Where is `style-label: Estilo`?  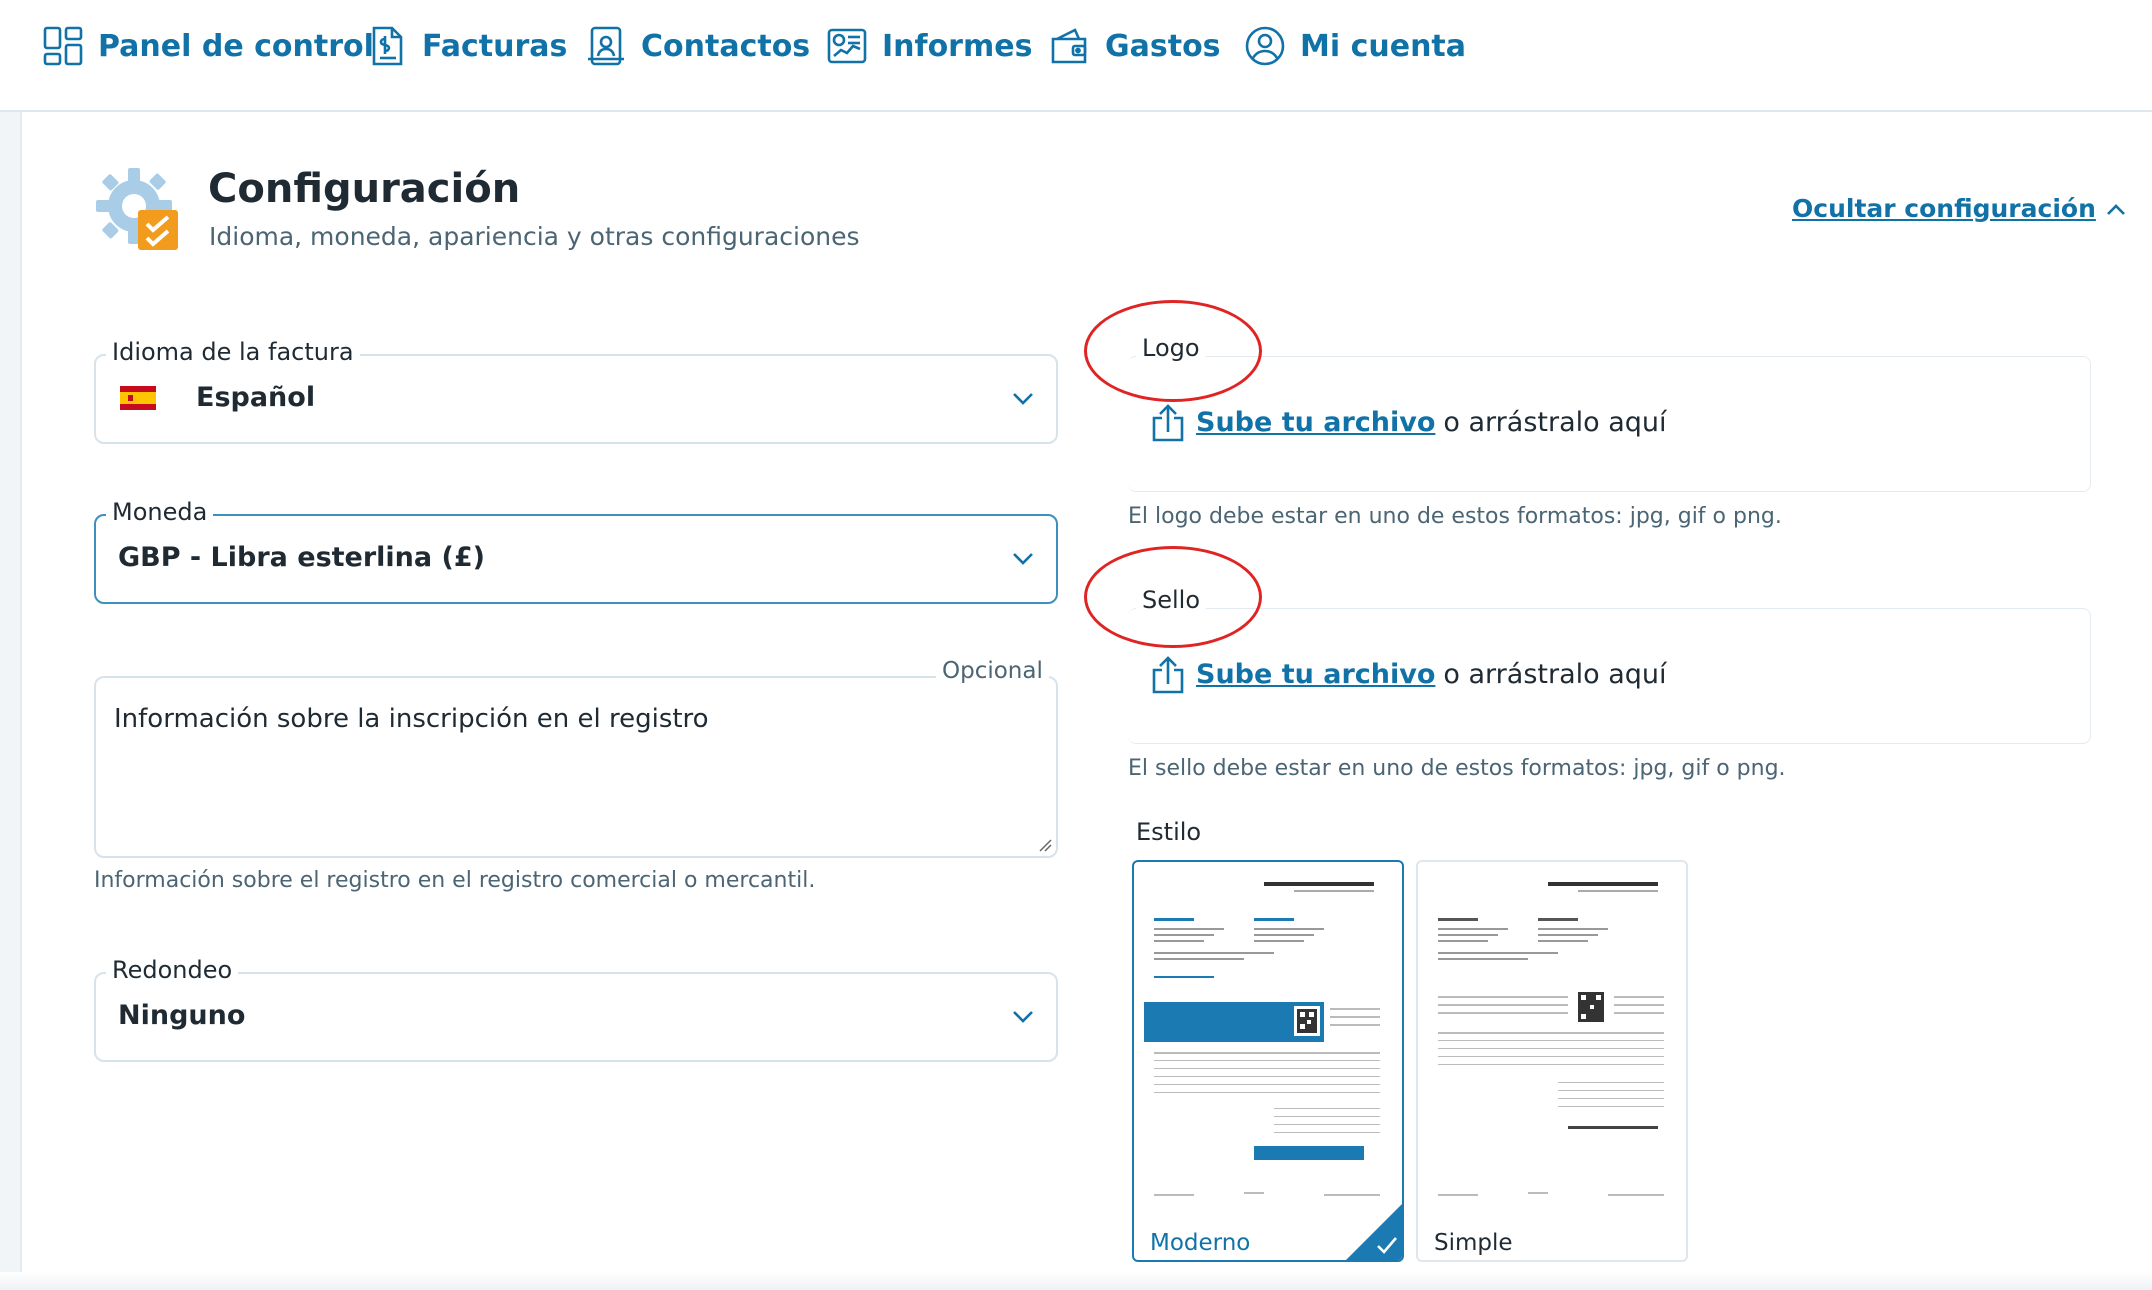
style-label: Estilo is located at coordinates (1169, 832).